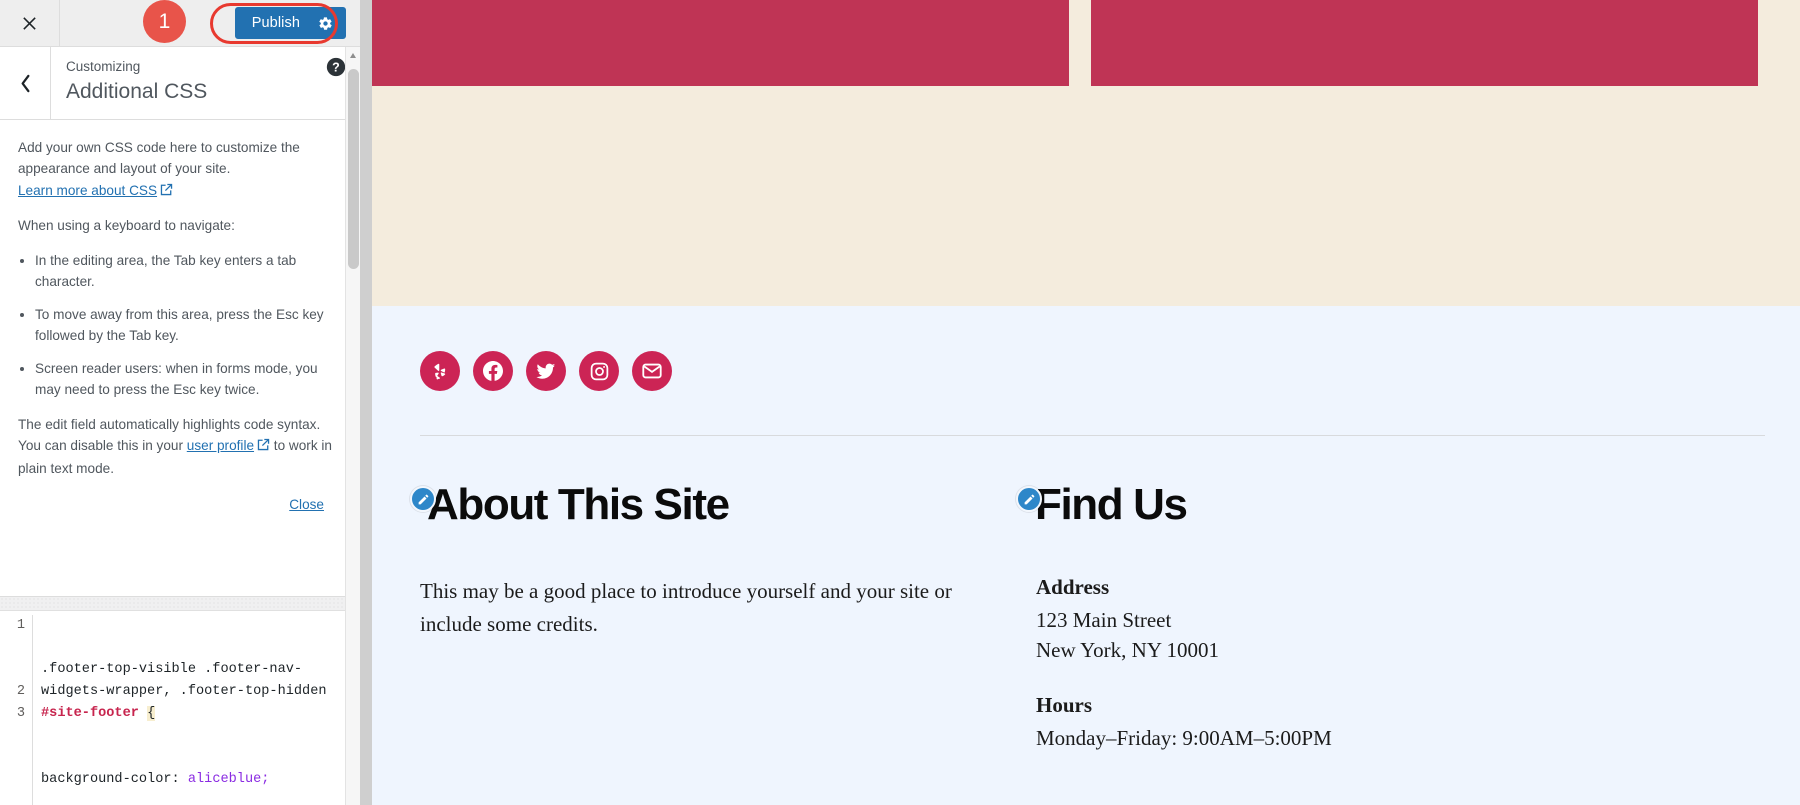  I want to click on address-line-2: New York, NY 10001, so click(1127, 649).